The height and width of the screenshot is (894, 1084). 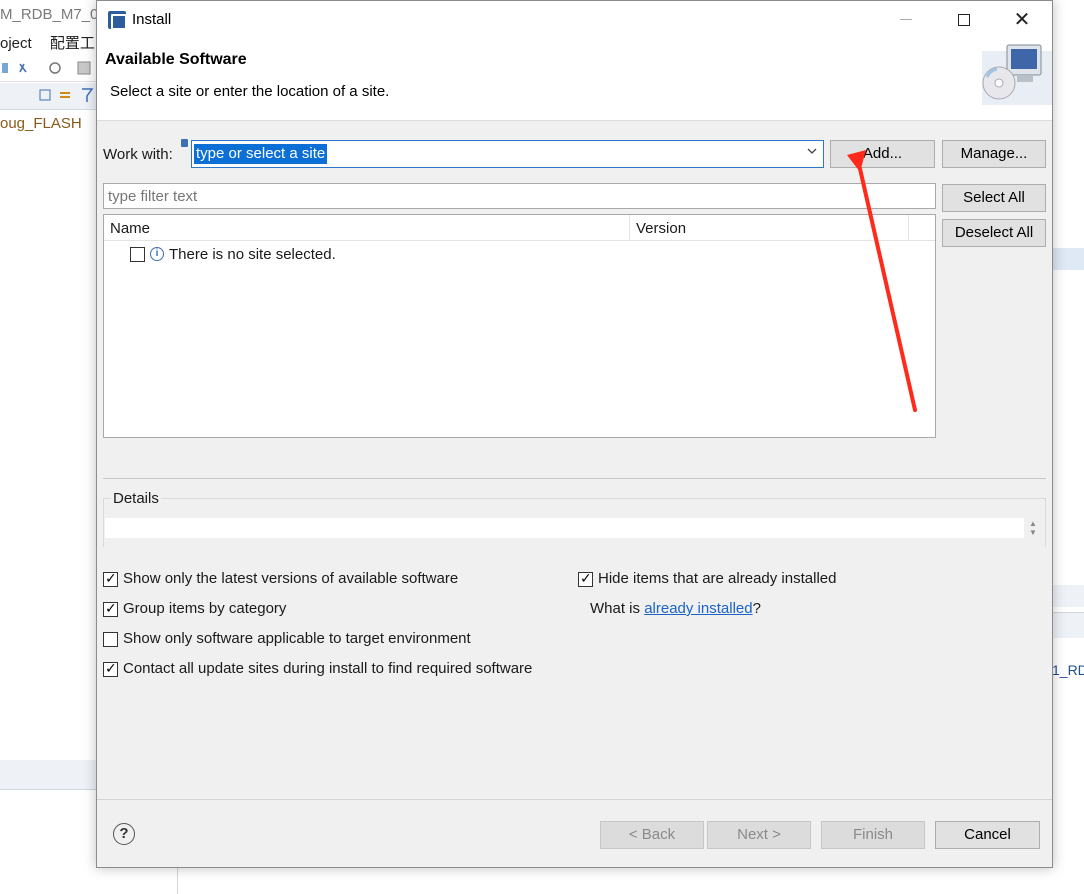 What do you see at coordinates (507, 154) in the screenshot?
I see `work-with-combo: type or select a site` at bounding box center [507, 154].